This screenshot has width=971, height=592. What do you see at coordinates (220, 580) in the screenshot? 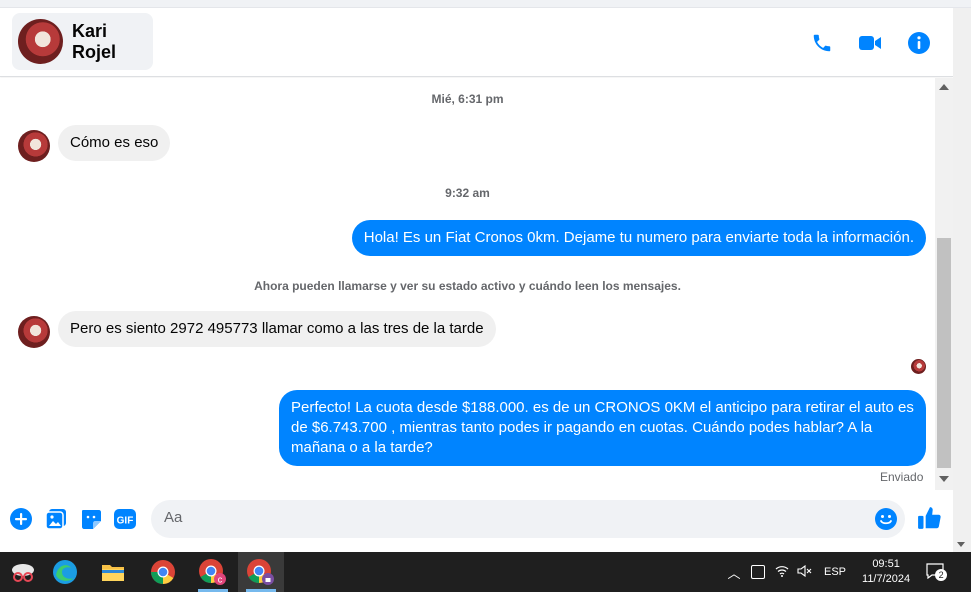
I see `svg-text: c` at bounding box center [220, 580].